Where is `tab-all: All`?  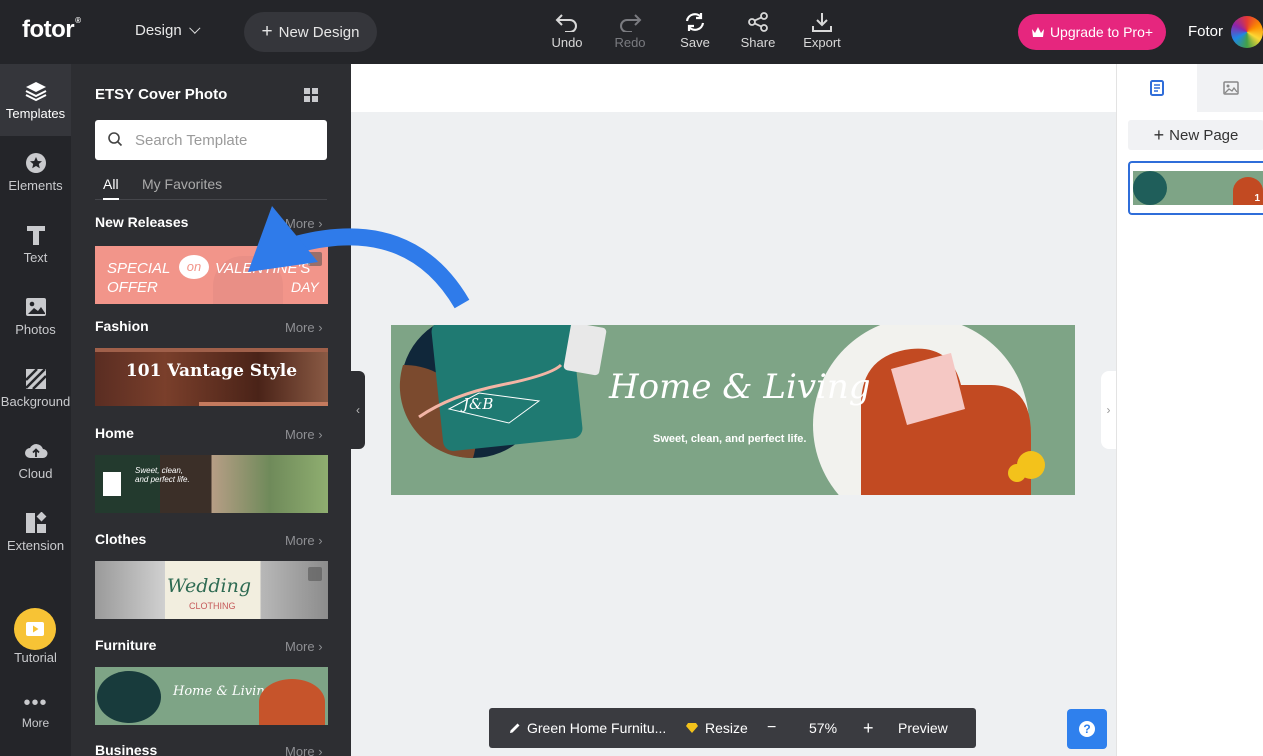 tab-all: All is located at coordinates (111, 188).